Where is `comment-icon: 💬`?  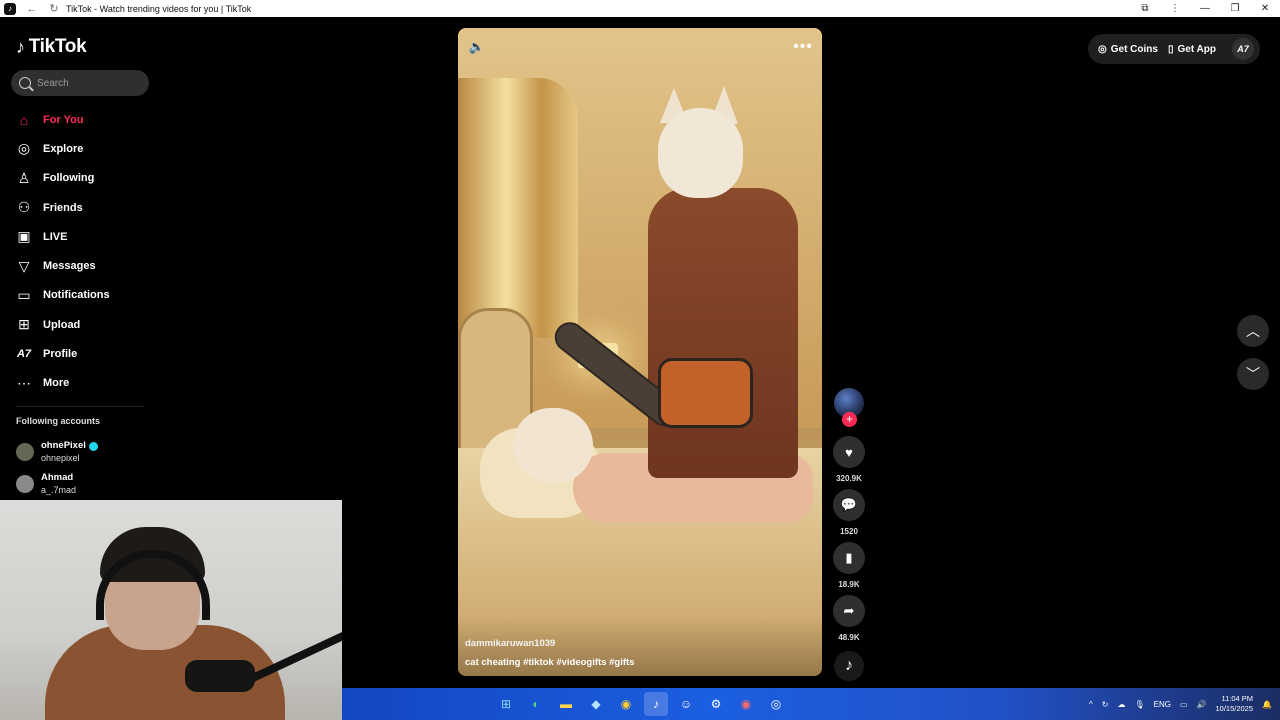
comment-icon: 💬 is located at coordinates (849, 504).